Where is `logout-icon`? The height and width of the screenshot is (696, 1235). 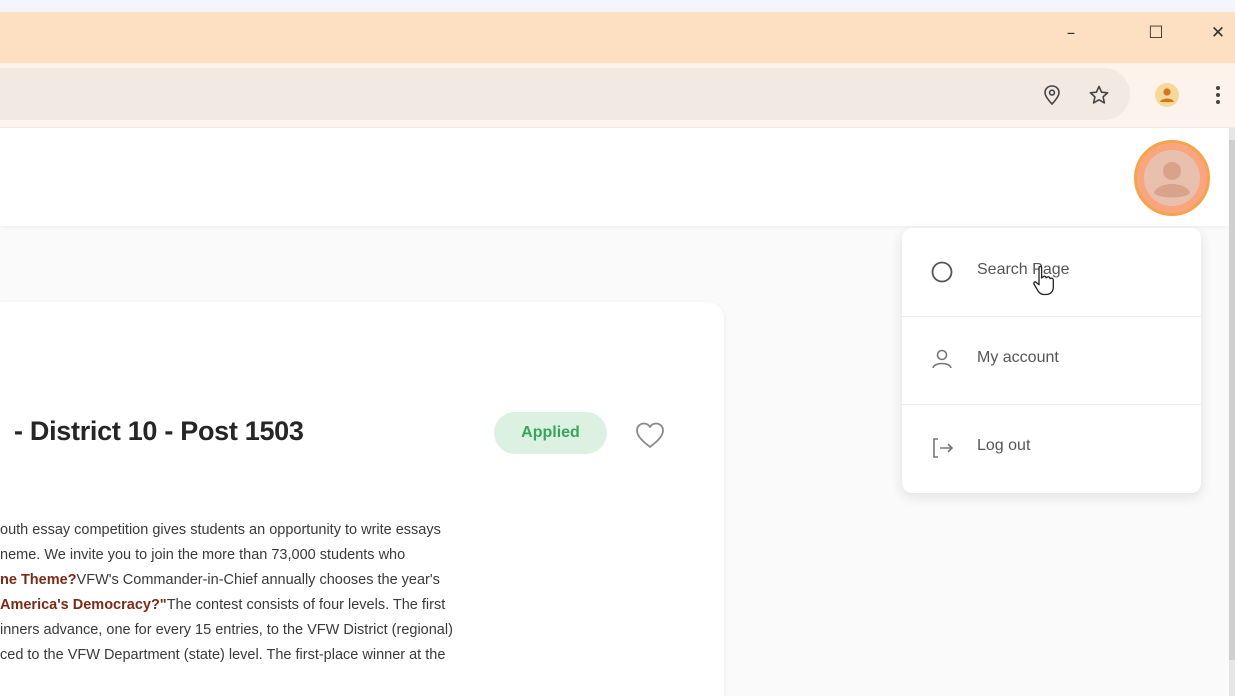
logout-icon is located at coordinates (943, 448).